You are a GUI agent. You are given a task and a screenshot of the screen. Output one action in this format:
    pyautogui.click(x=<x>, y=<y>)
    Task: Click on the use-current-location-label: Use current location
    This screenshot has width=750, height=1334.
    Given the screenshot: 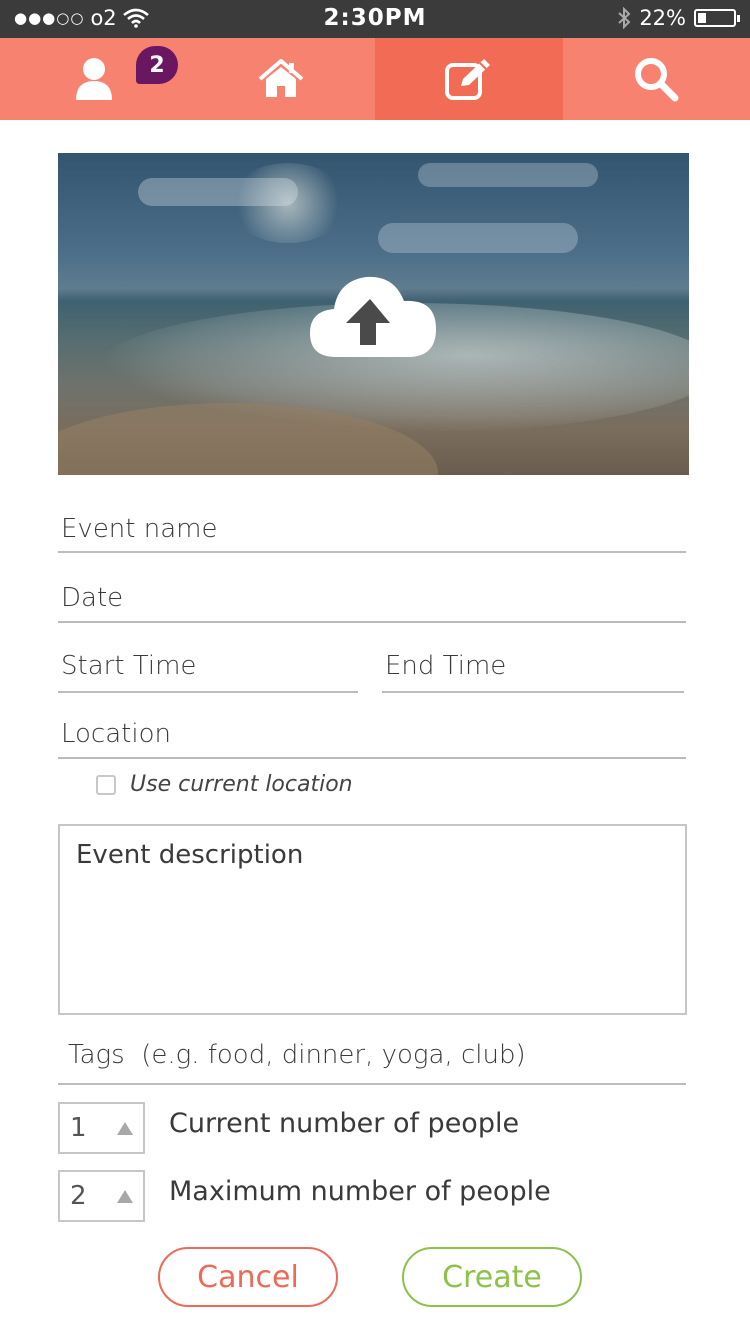 What is the action you would take?
    pyautogui.click(x=241, y=784)
    